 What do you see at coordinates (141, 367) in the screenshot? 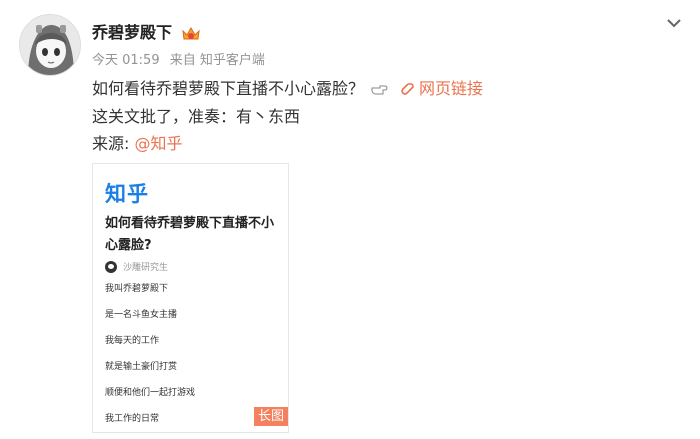
I see `card-line: 就是输土豪们打赏` at bounding box center [141, 367].